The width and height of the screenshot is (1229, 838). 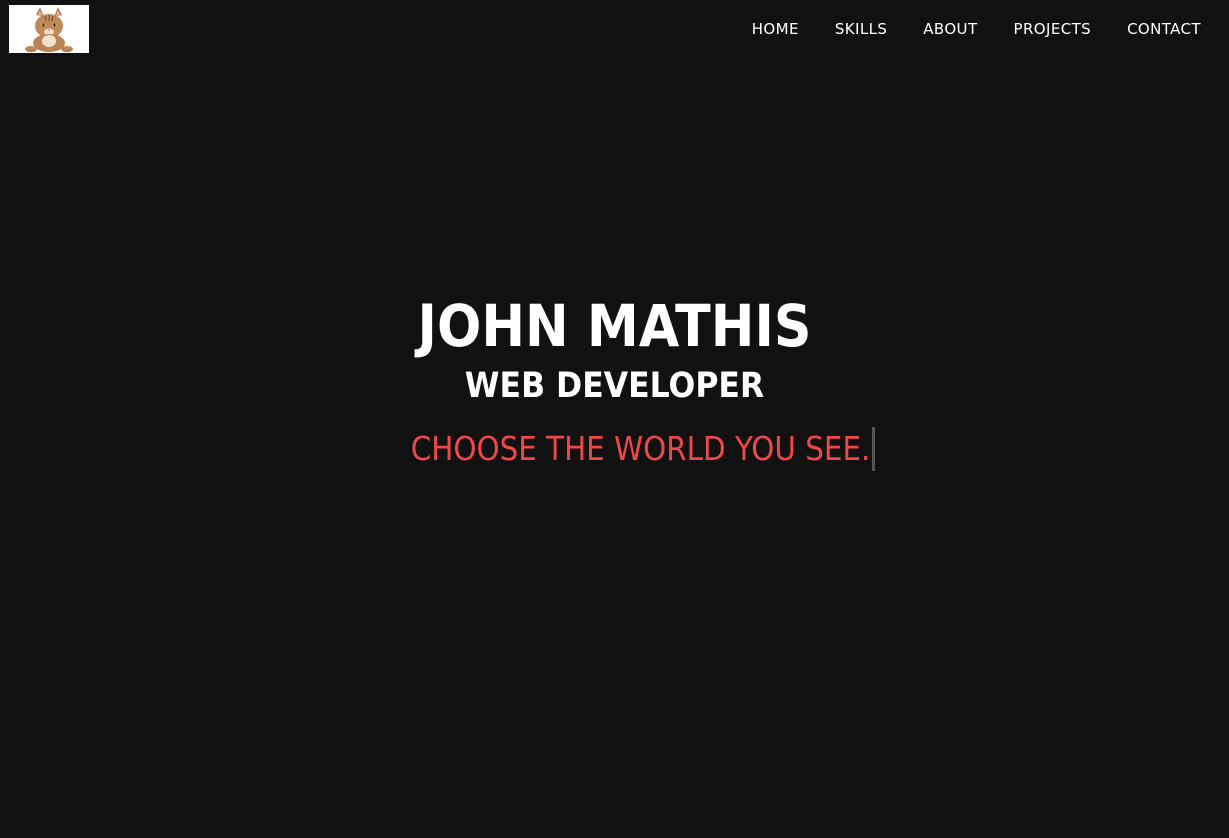 What do you see at coordinates (1053, 29) in the screenshot?
I see `nav-link-projects: PROJECTS` at bounding box center [1053, 29].